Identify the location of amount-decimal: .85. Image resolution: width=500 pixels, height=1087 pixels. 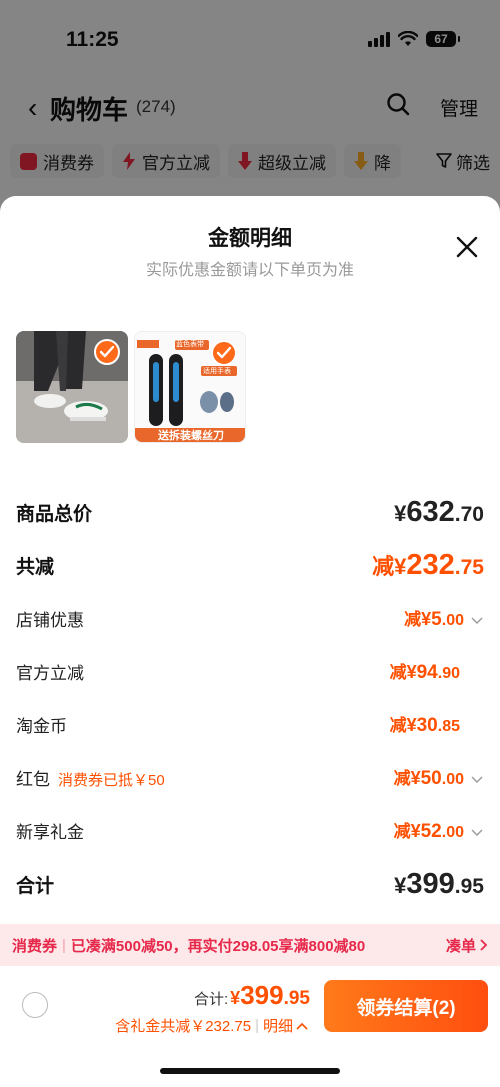
(448, 726).